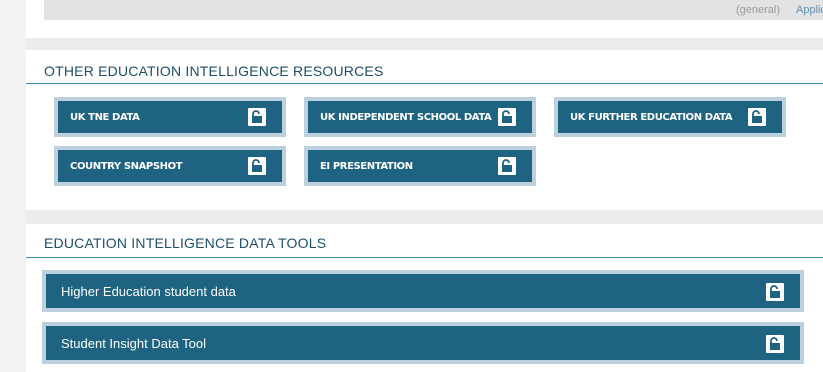  Describe the element at coordinates (366, 166) in the screenshot. I see `resource-tile-label: EI PRESENTATION` at that location.